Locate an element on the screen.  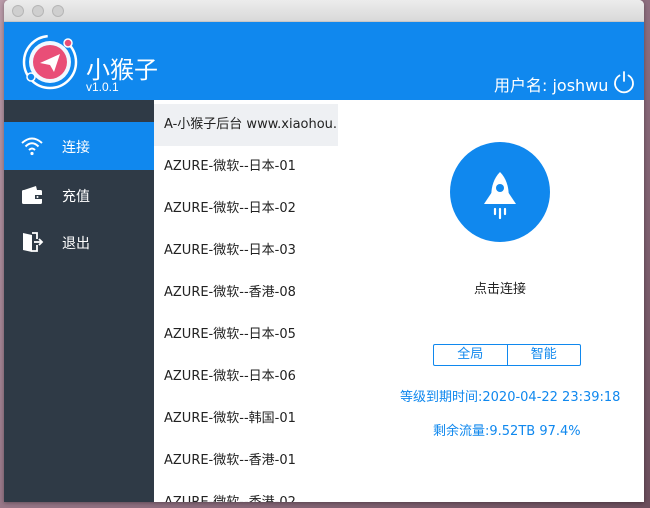
sidebar-item-connect: 连接 is located at coordinates (79, 146).